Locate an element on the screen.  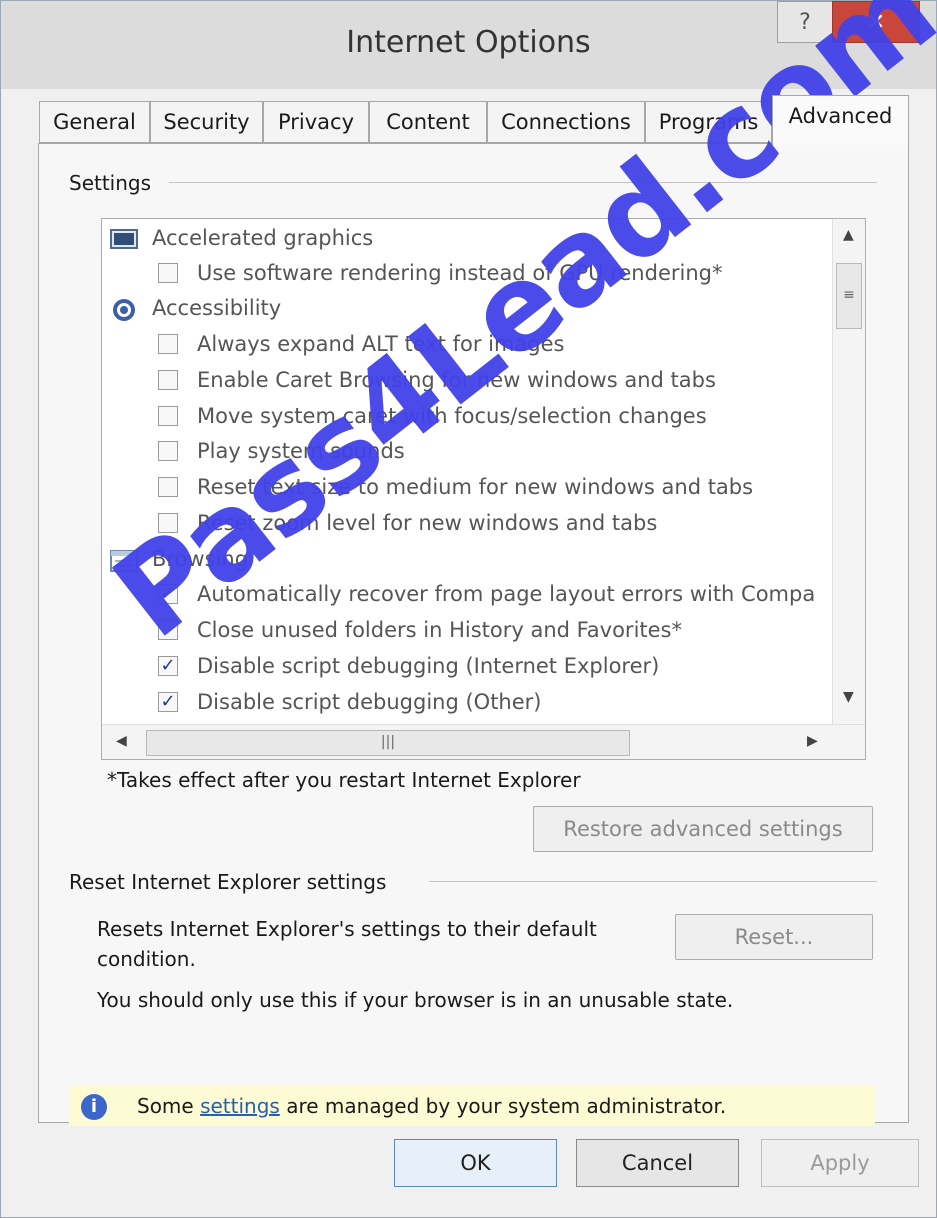
close-button: ✕ is located at coordinates (876, 22).